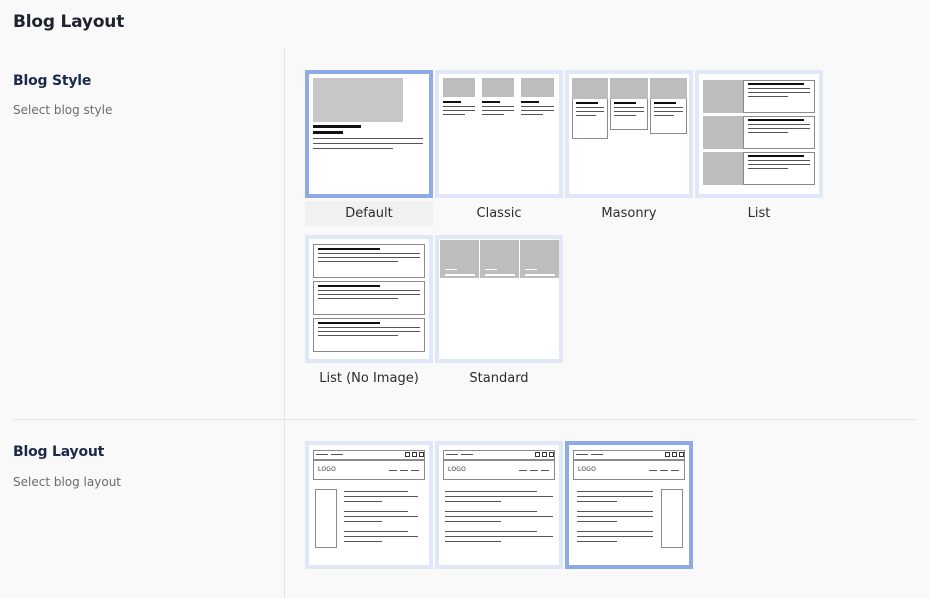 The height and width of the screenshot is (598, 930). What do you see at coordinates (499, 259) in the screenshot?
I see `standard-thumb` at bounding box center [499, 259].